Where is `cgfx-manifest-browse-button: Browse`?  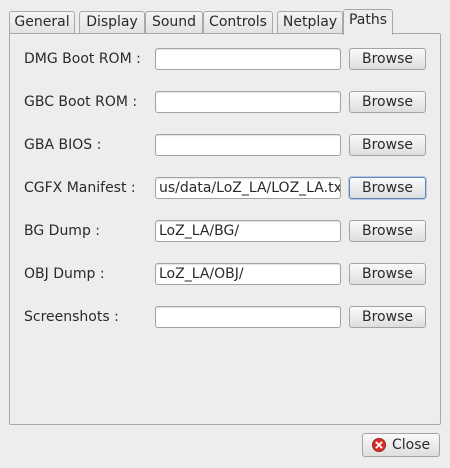
cgfx-manifest-browse-button: Browse is located at coordinates (387, 188).